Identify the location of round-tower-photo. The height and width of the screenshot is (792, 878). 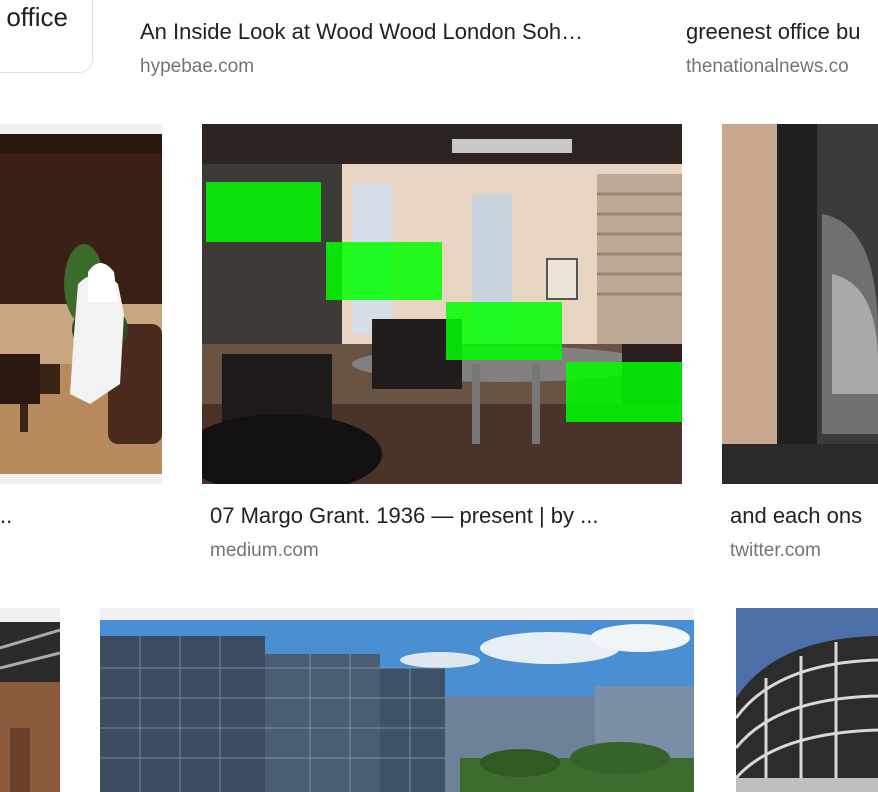
(807, 700).